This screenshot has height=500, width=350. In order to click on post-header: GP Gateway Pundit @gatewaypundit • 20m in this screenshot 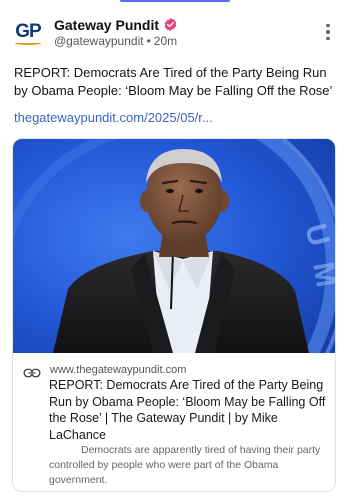, I will do `click(175, 32)`.